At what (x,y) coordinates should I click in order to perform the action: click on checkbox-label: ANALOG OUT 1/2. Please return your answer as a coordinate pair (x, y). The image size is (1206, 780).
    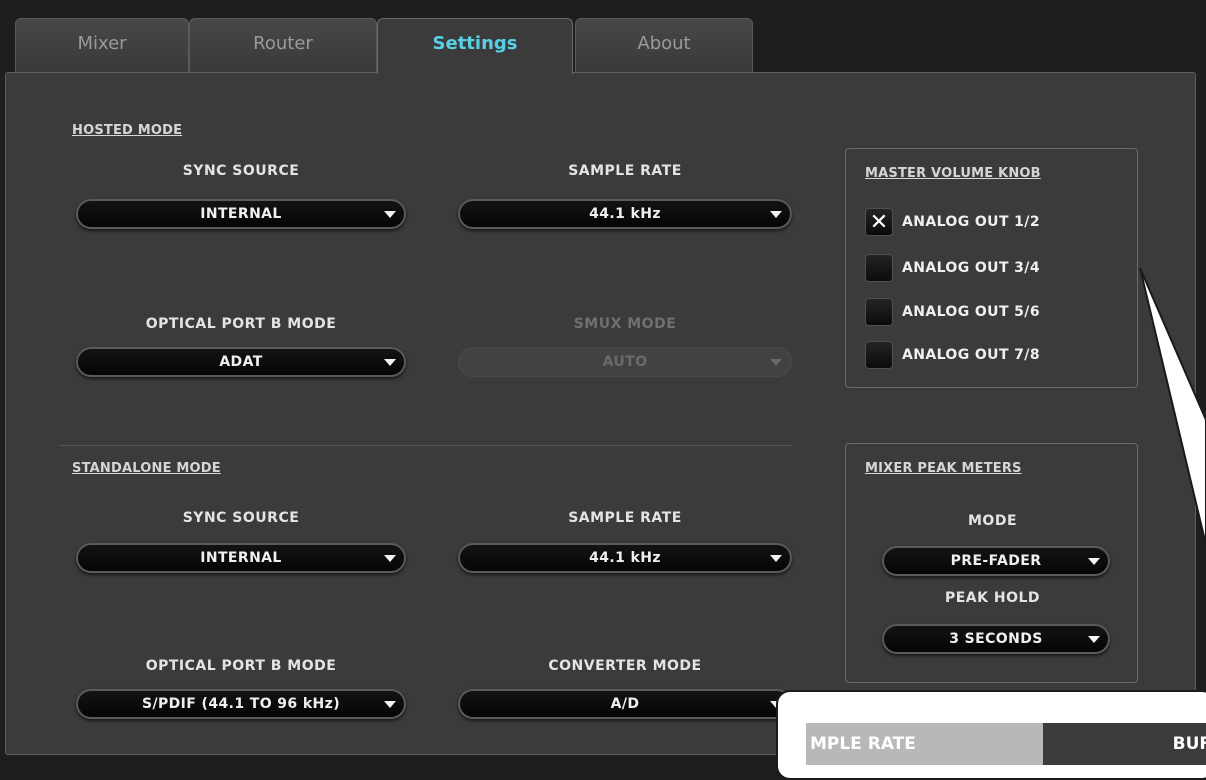
    Looking at the image, I should click on (971, 222).